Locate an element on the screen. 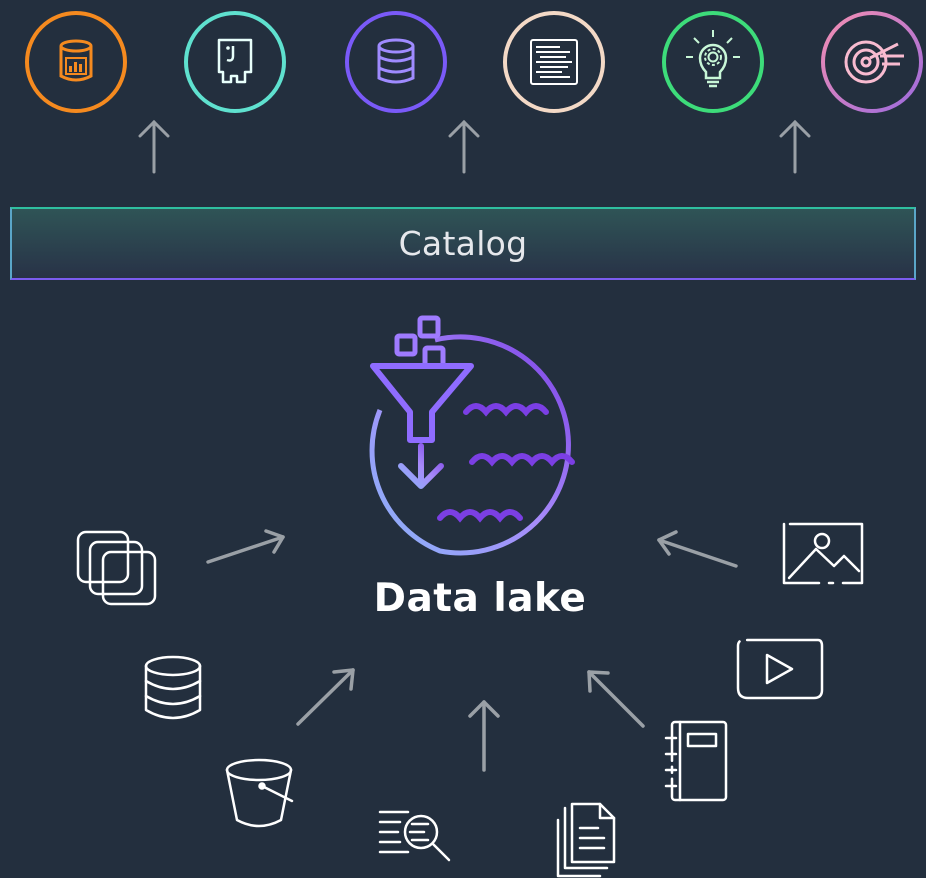 The height and width of the screenshot is (878, 926). consumer-database-stack-icon is located at coordinates (396, 62).